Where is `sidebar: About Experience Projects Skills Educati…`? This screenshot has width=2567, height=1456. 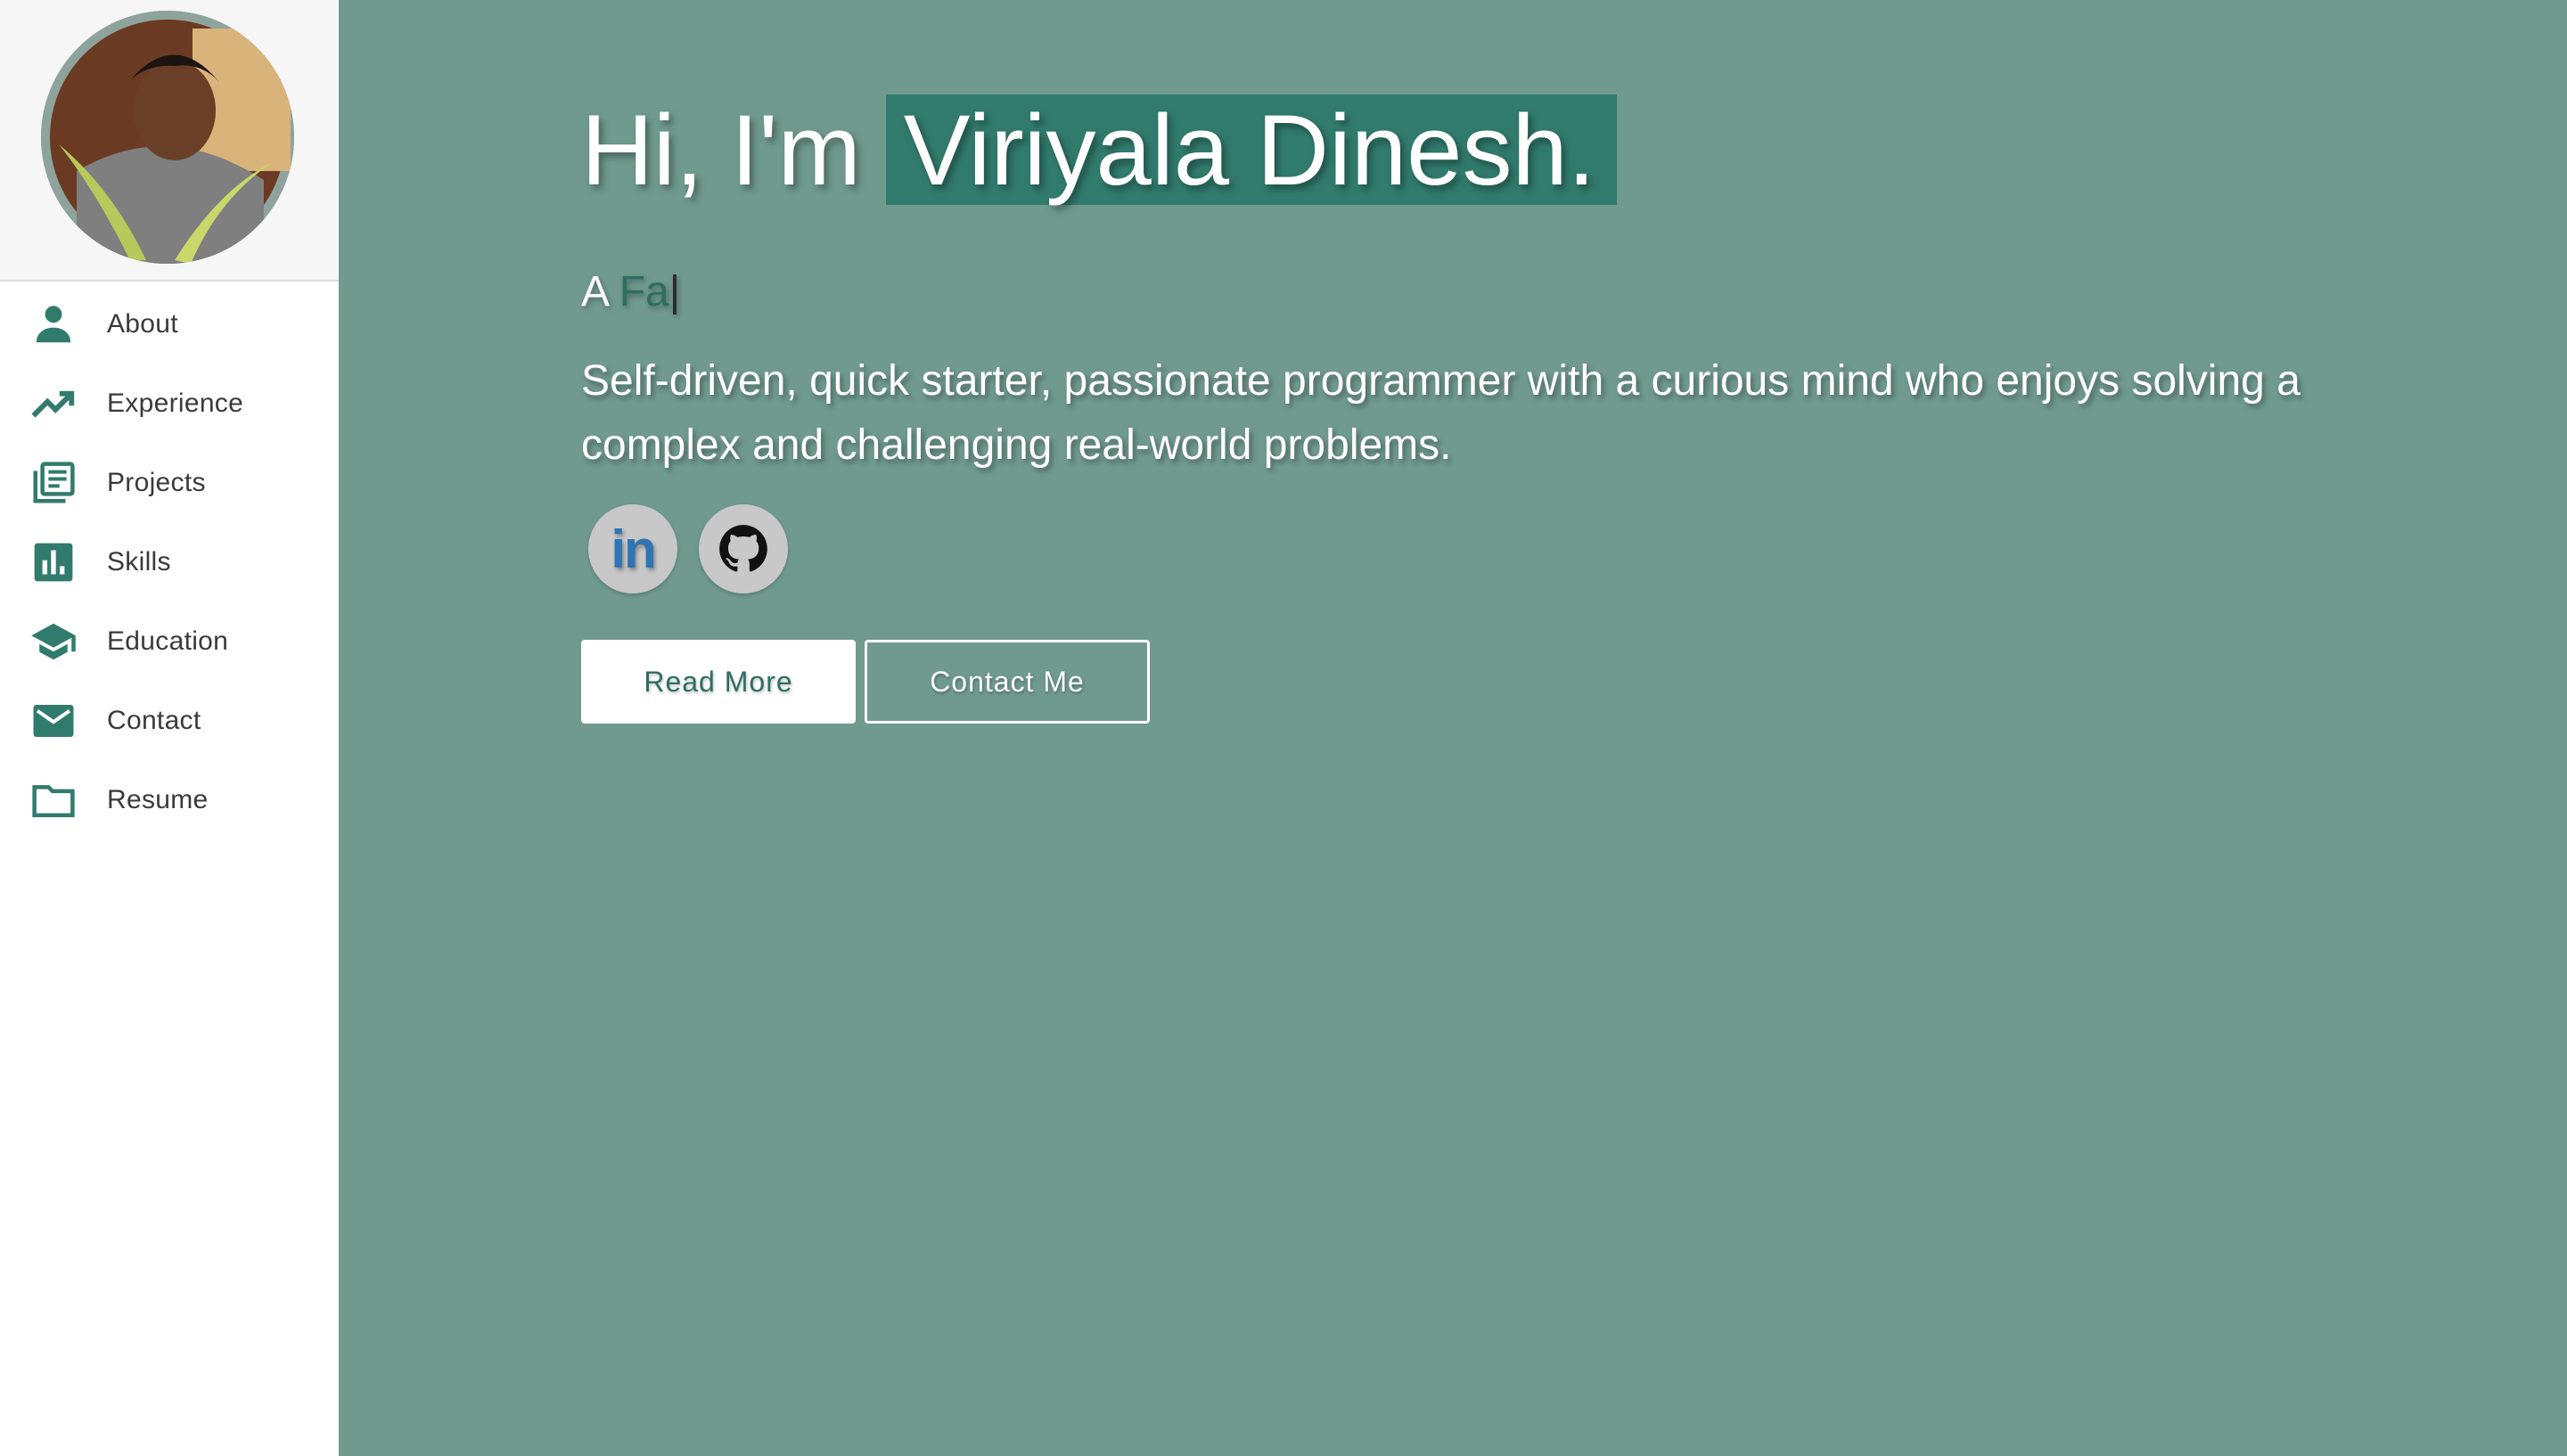 sidebar: About Experience Projects Skills Educati… is located at coordinates (170, 728).